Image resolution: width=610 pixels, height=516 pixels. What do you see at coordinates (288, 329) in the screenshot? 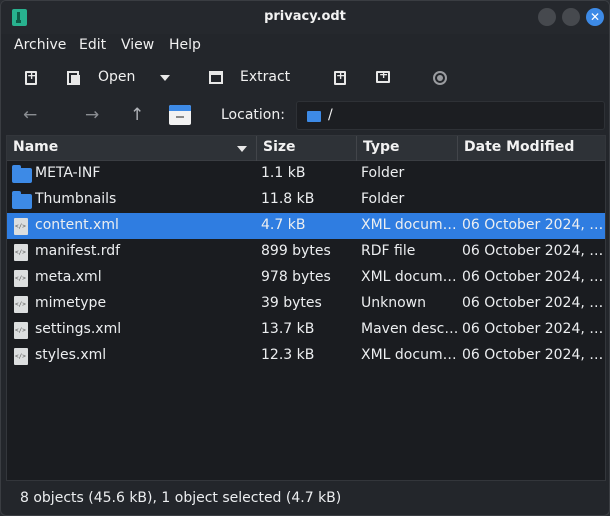
I see `file-size: 13.7 kB` at bounding box center [288, 329].